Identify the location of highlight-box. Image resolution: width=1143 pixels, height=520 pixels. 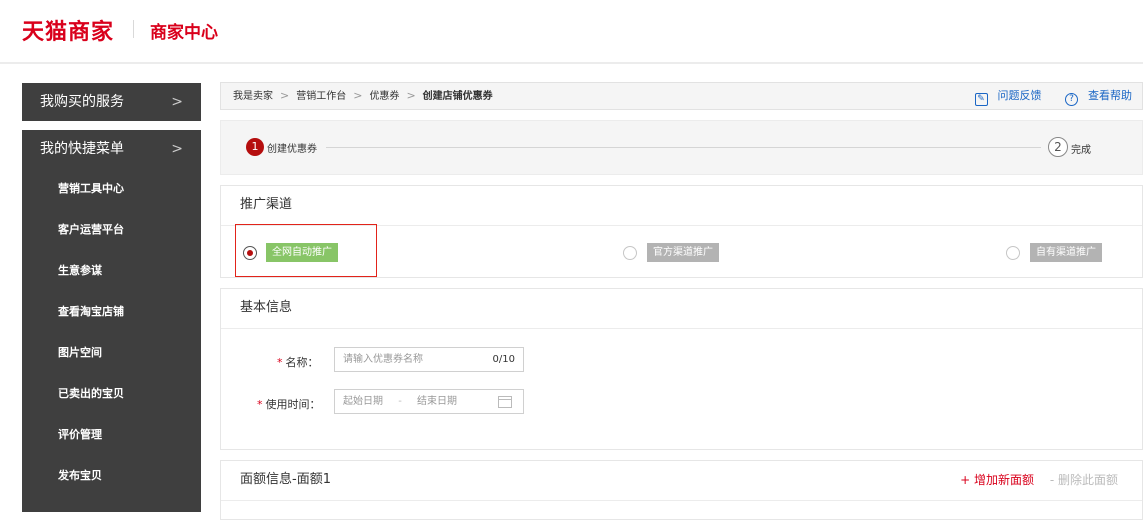
(306, 250).